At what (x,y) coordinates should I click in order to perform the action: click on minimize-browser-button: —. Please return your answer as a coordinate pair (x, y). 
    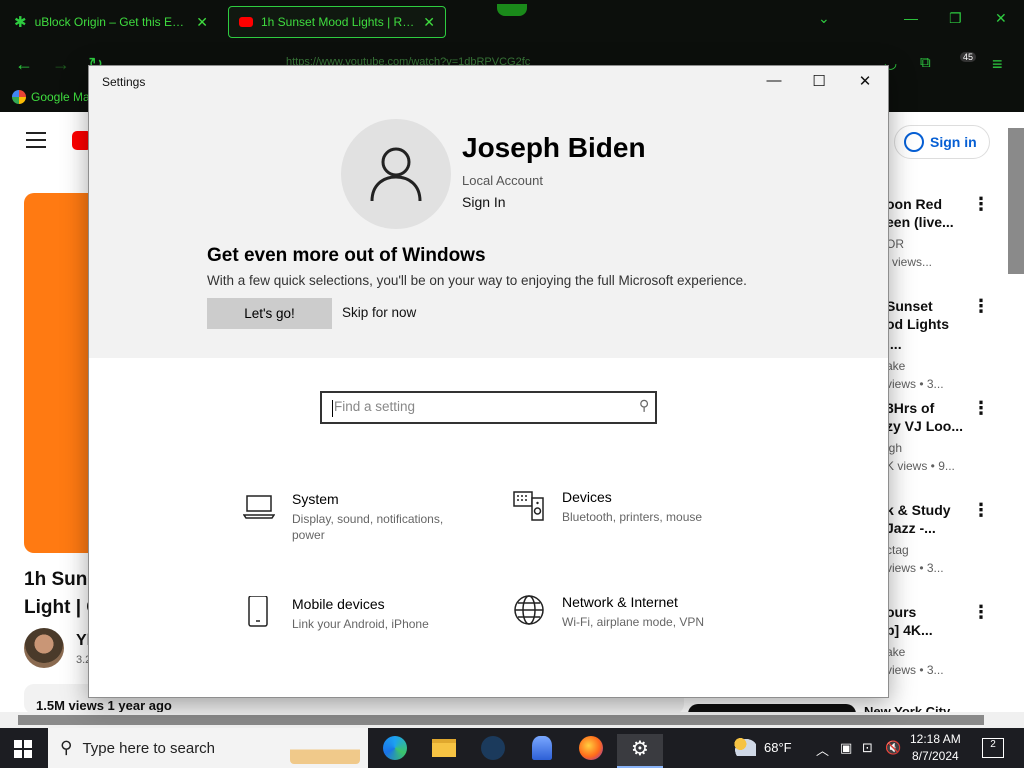
    Looking at the image, I should click on (911, 18).